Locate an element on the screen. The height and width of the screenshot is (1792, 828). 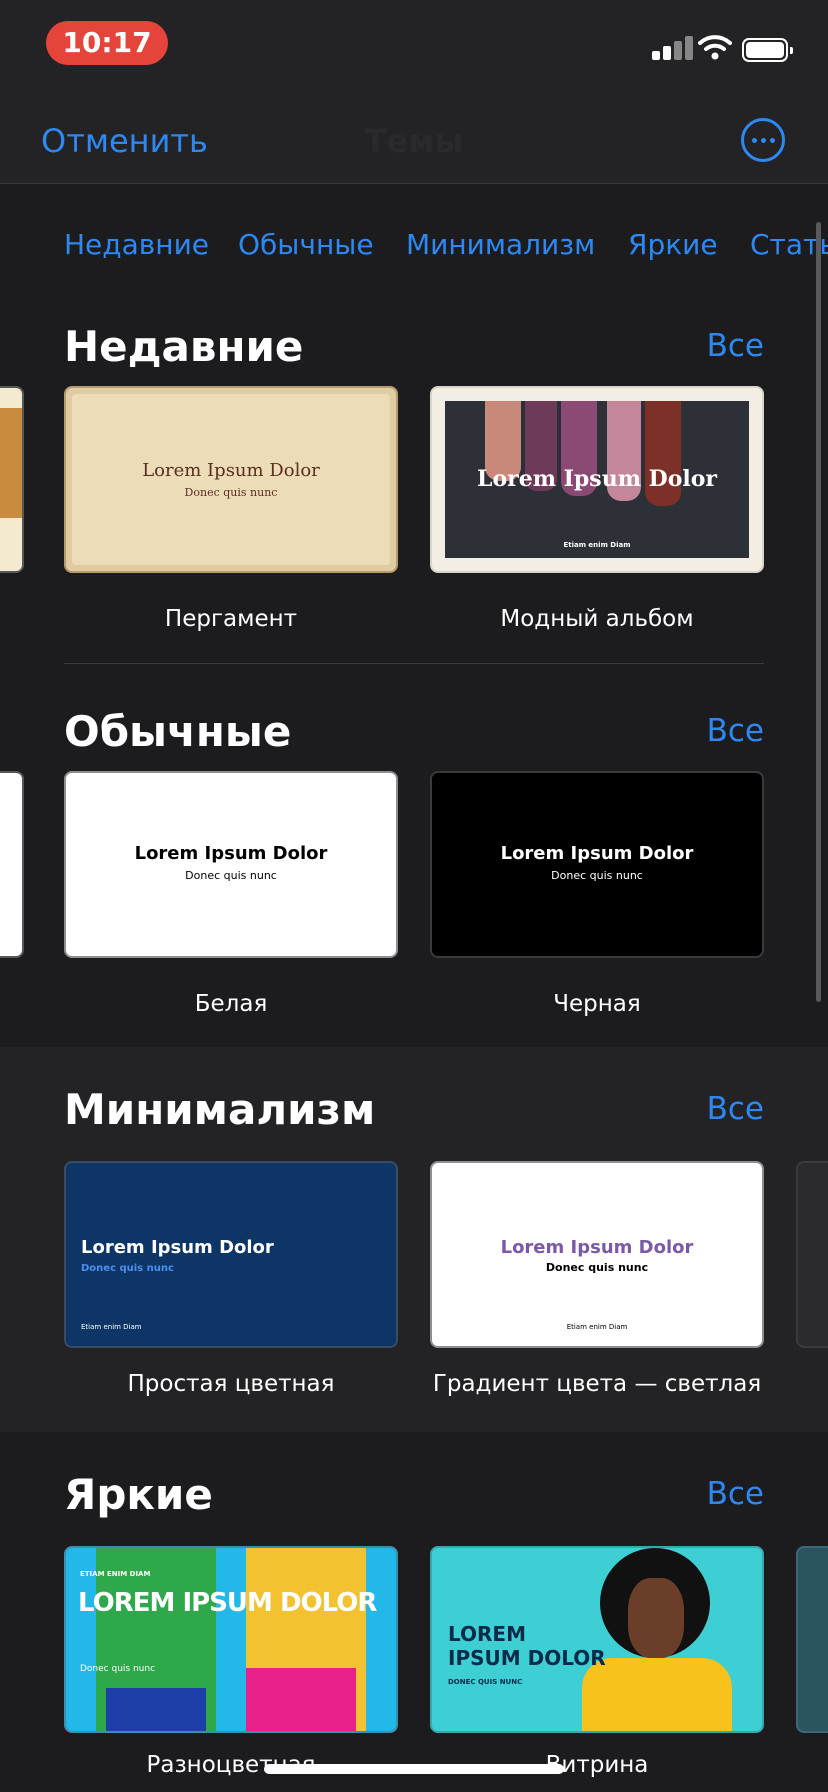
tab-minimalism: Минимализм is located at coordinates (500, 244).